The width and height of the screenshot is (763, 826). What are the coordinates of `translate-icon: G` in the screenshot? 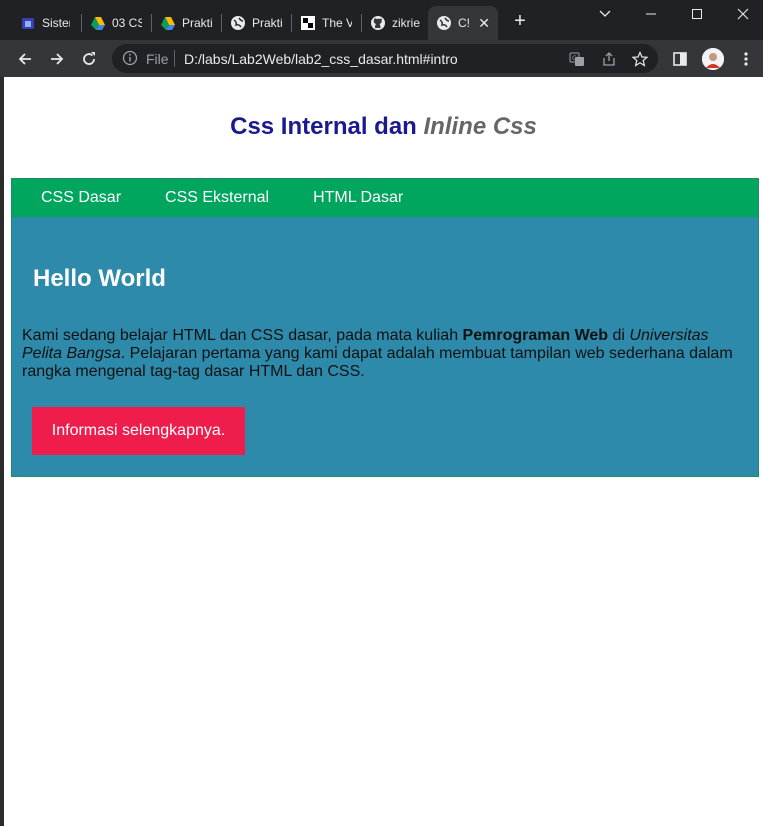 It's located at (577, 59).